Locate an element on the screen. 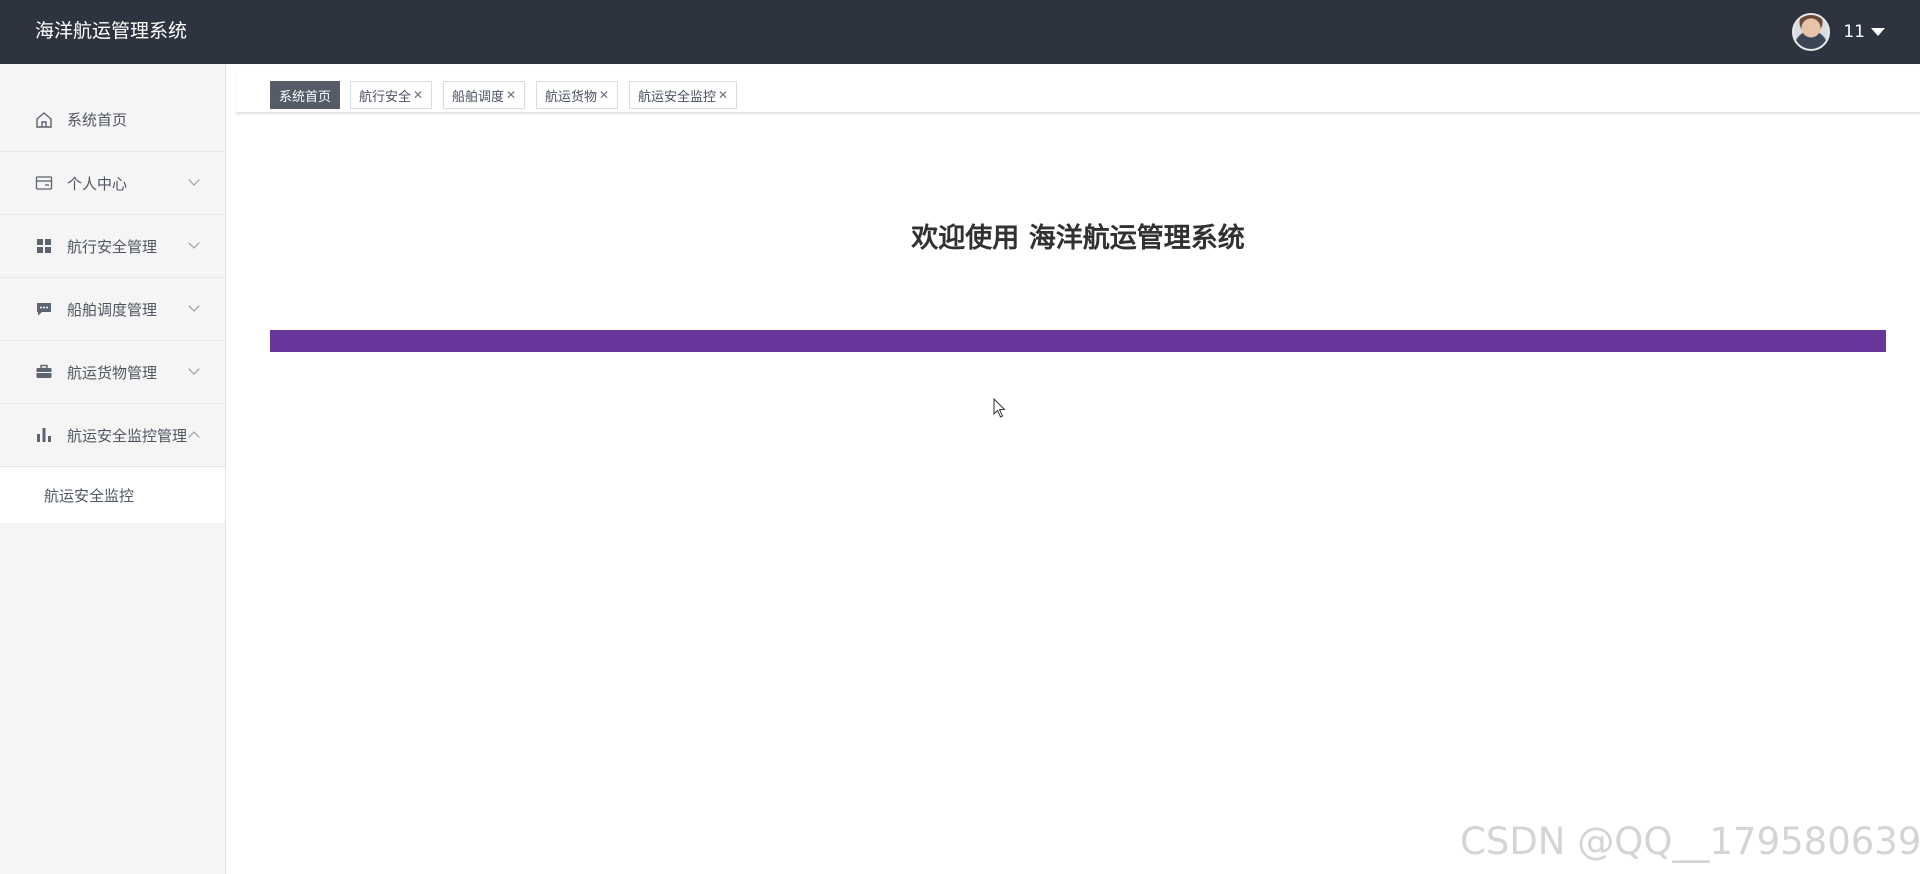 The image size is (1920, 874). sidebar-item-personal-center: 个人中心 is located at coordinates (112, 183).